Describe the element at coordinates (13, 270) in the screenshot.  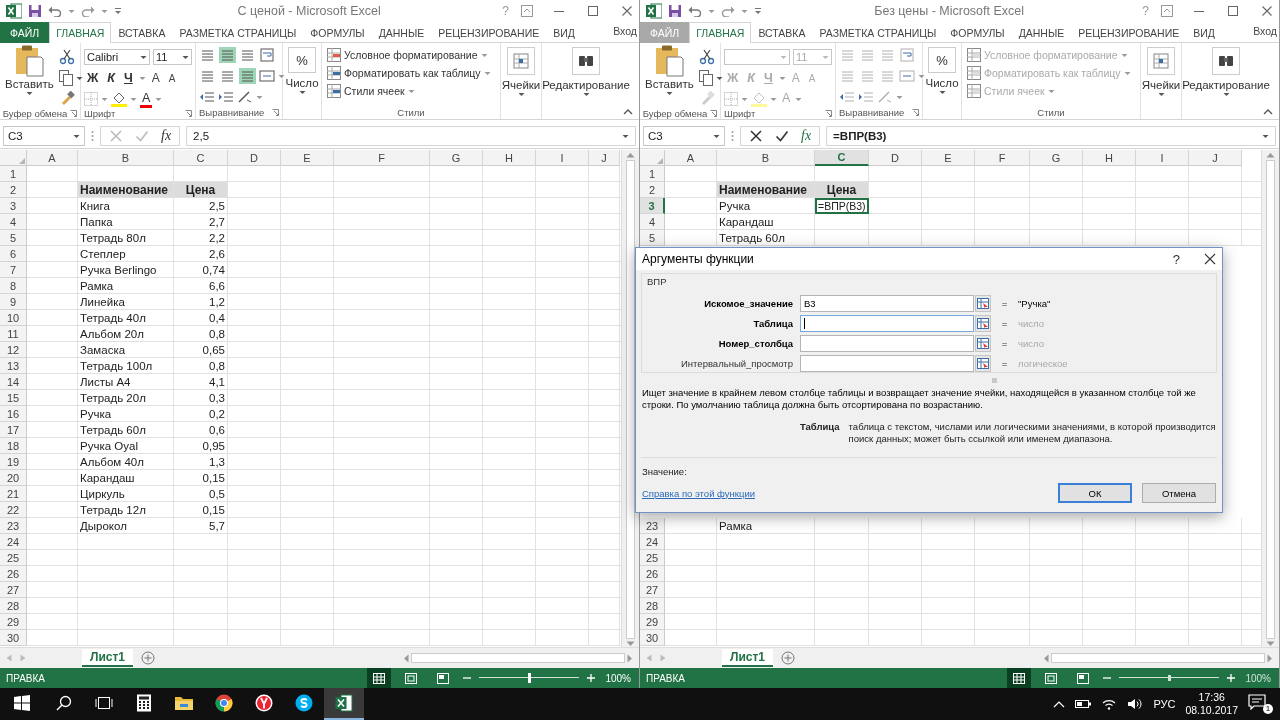
I see `row-header: 7` at that location.